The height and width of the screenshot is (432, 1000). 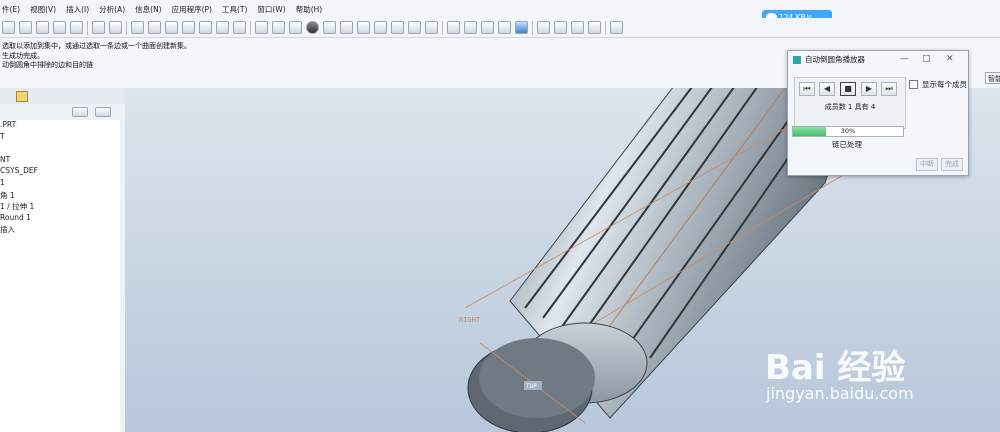 I want to click on tree-item: 1, so click(x=60, y=184).